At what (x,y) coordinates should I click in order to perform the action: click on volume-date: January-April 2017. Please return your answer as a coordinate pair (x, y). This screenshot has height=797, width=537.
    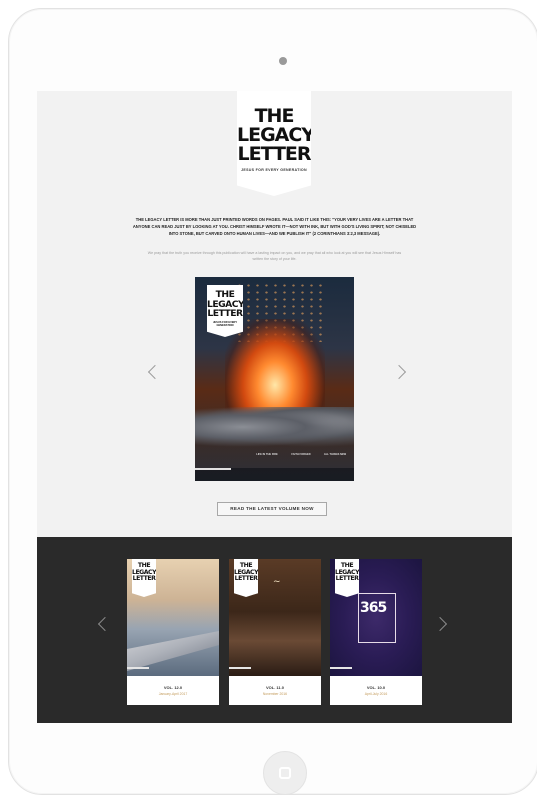
    Looking at the image, I should click on (173, 694).